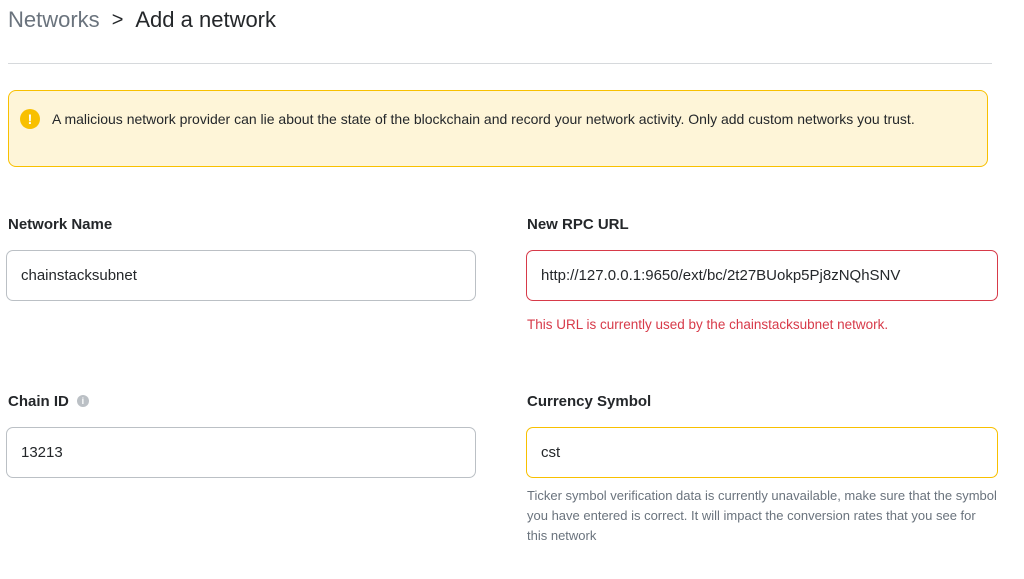 Image resolution: width=1024 pixels, height=579 pixels. I want to click on network-name-input, so click(241, 275).